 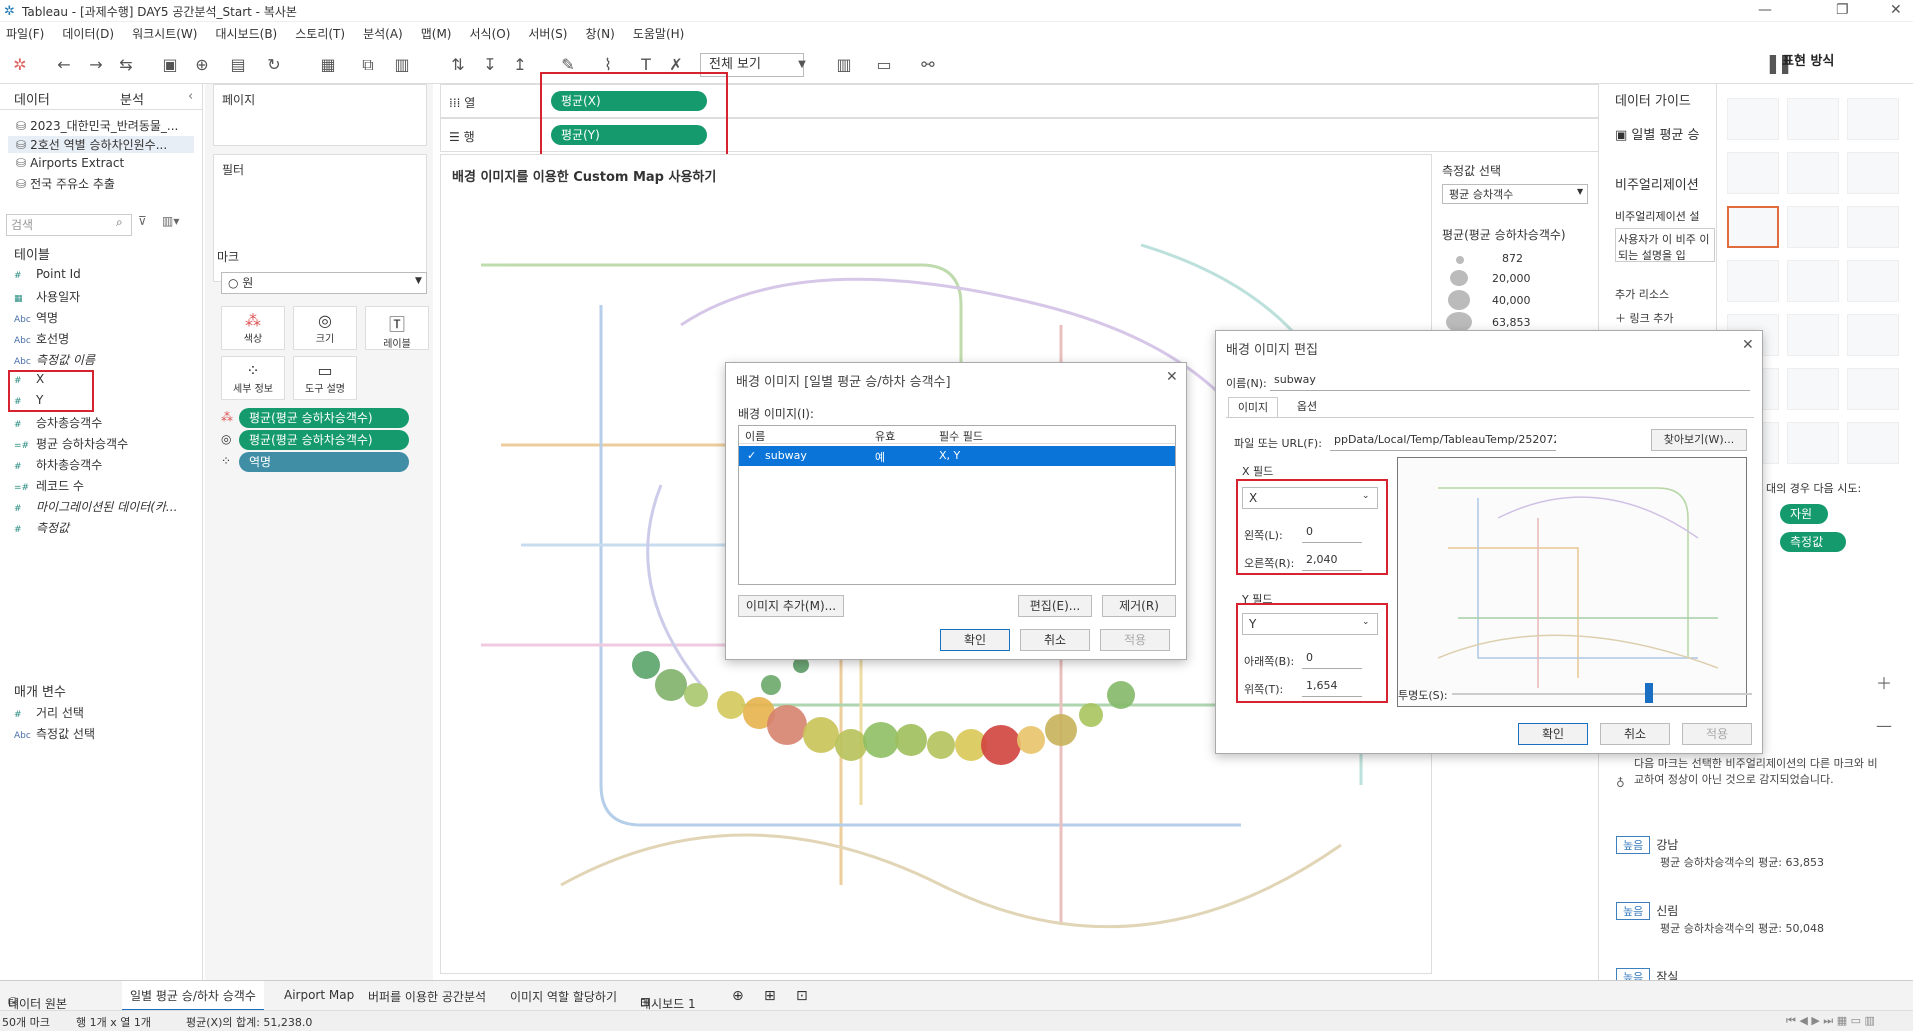 What do you see at coordinates (190, 96) in the screenshot?
I see `collapse-icon: ‹` at bounding box center [190, 96].